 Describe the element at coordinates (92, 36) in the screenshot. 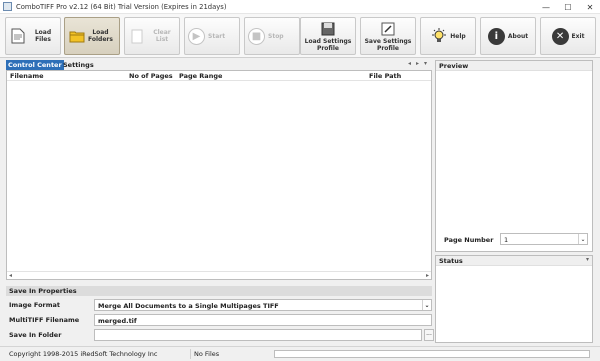

I see `load-folders-button: Load Folders` at that location.